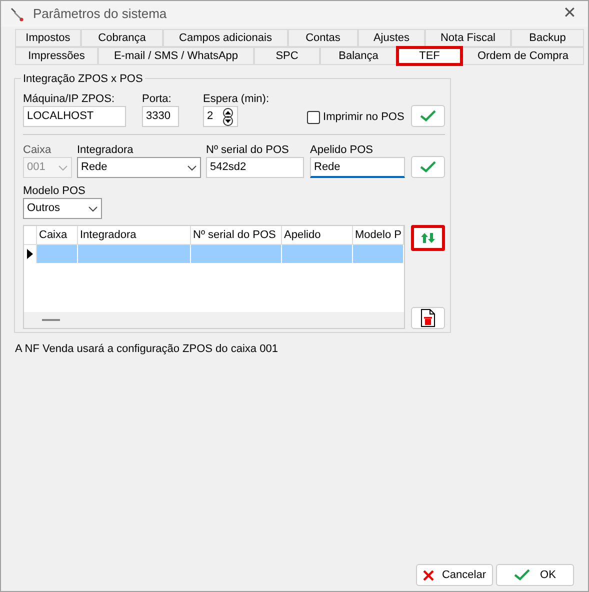 Image resolution: width=589 pixels, height=592 pixels. What do you see at coordinates (454, 575) in the screenshot?
I see `cancel-button: Cancelar` at bounding box center [454, 575].